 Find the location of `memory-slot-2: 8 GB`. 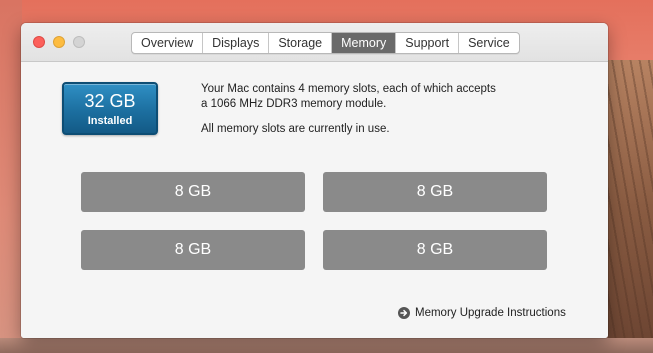

memory-slot-2: 8 GB is located at coordinates (435, 192).